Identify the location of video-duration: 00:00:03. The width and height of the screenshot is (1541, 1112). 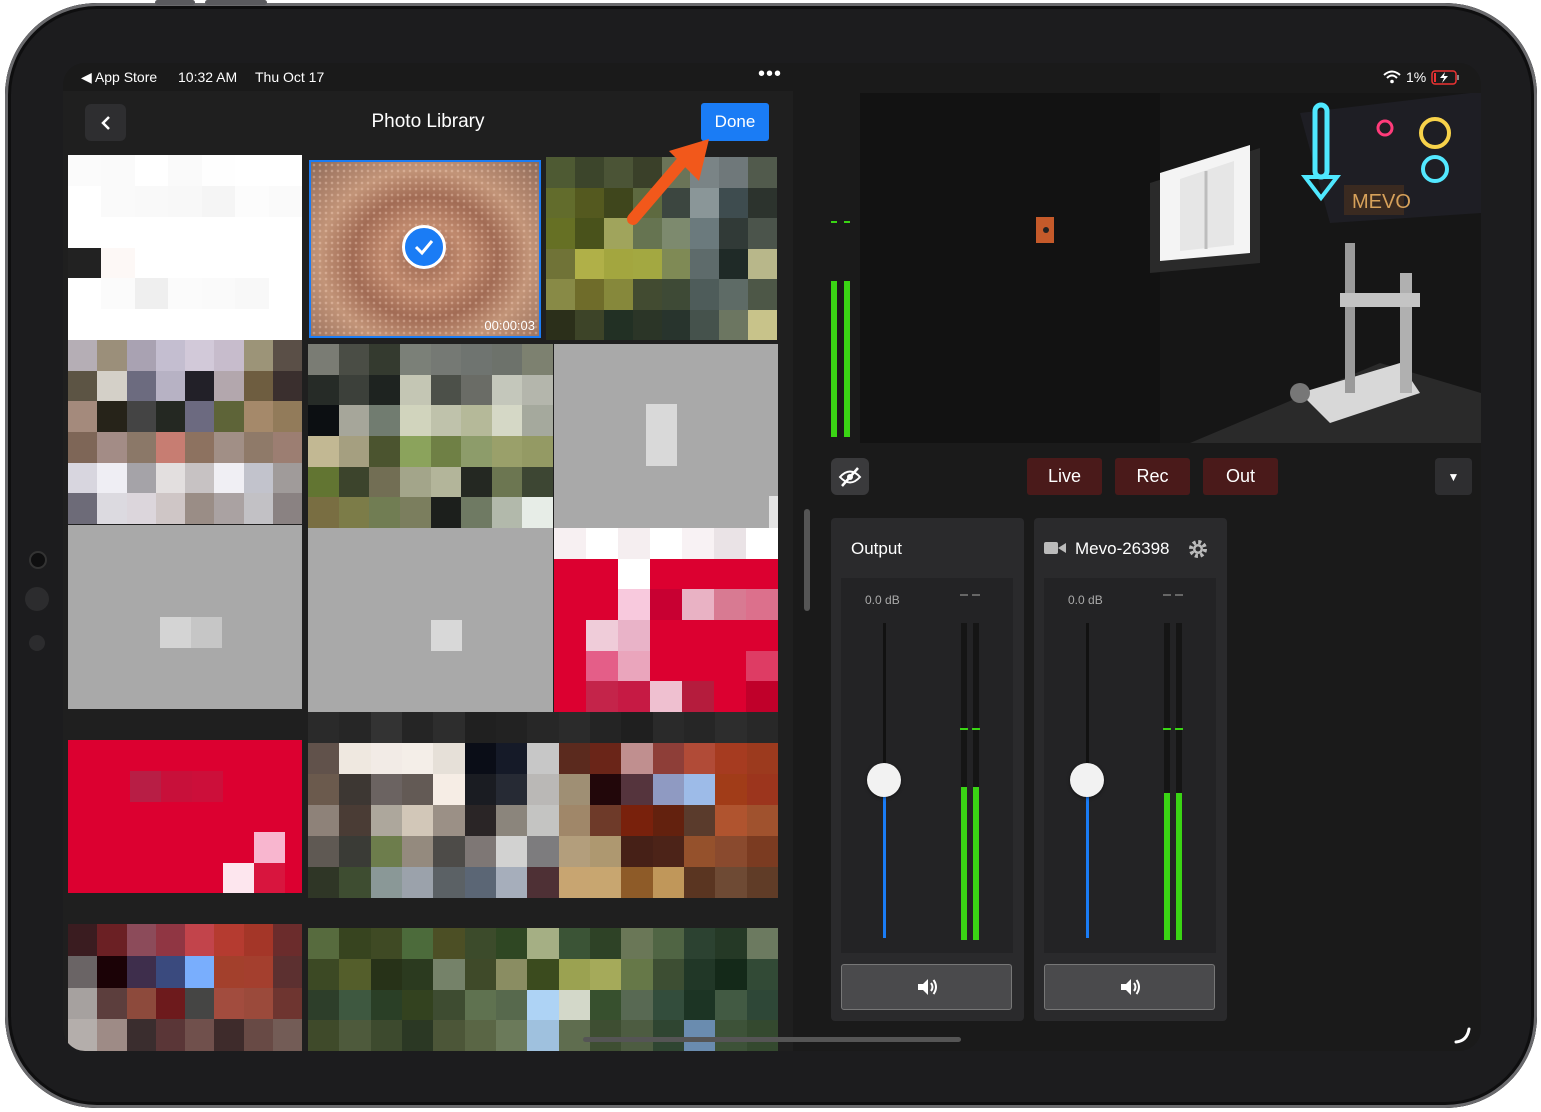
(509, 325).